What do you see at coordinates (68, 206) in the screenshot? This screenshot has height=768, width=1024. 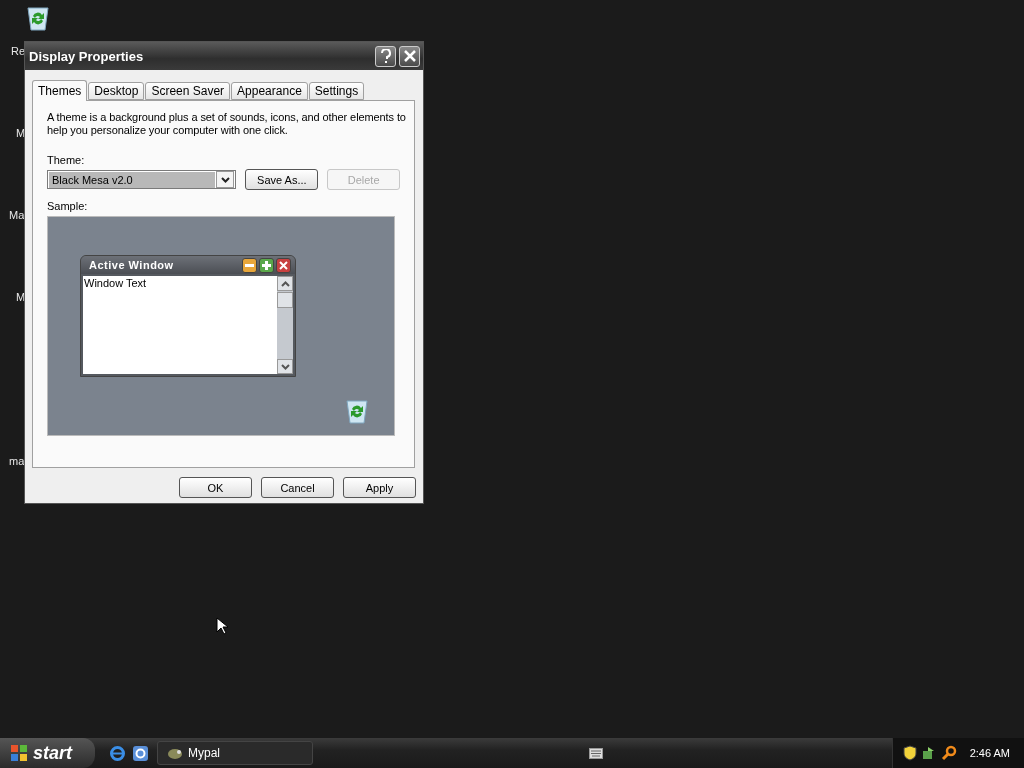 I see `sample-label: Sample:` at bounding box center [68, 206].